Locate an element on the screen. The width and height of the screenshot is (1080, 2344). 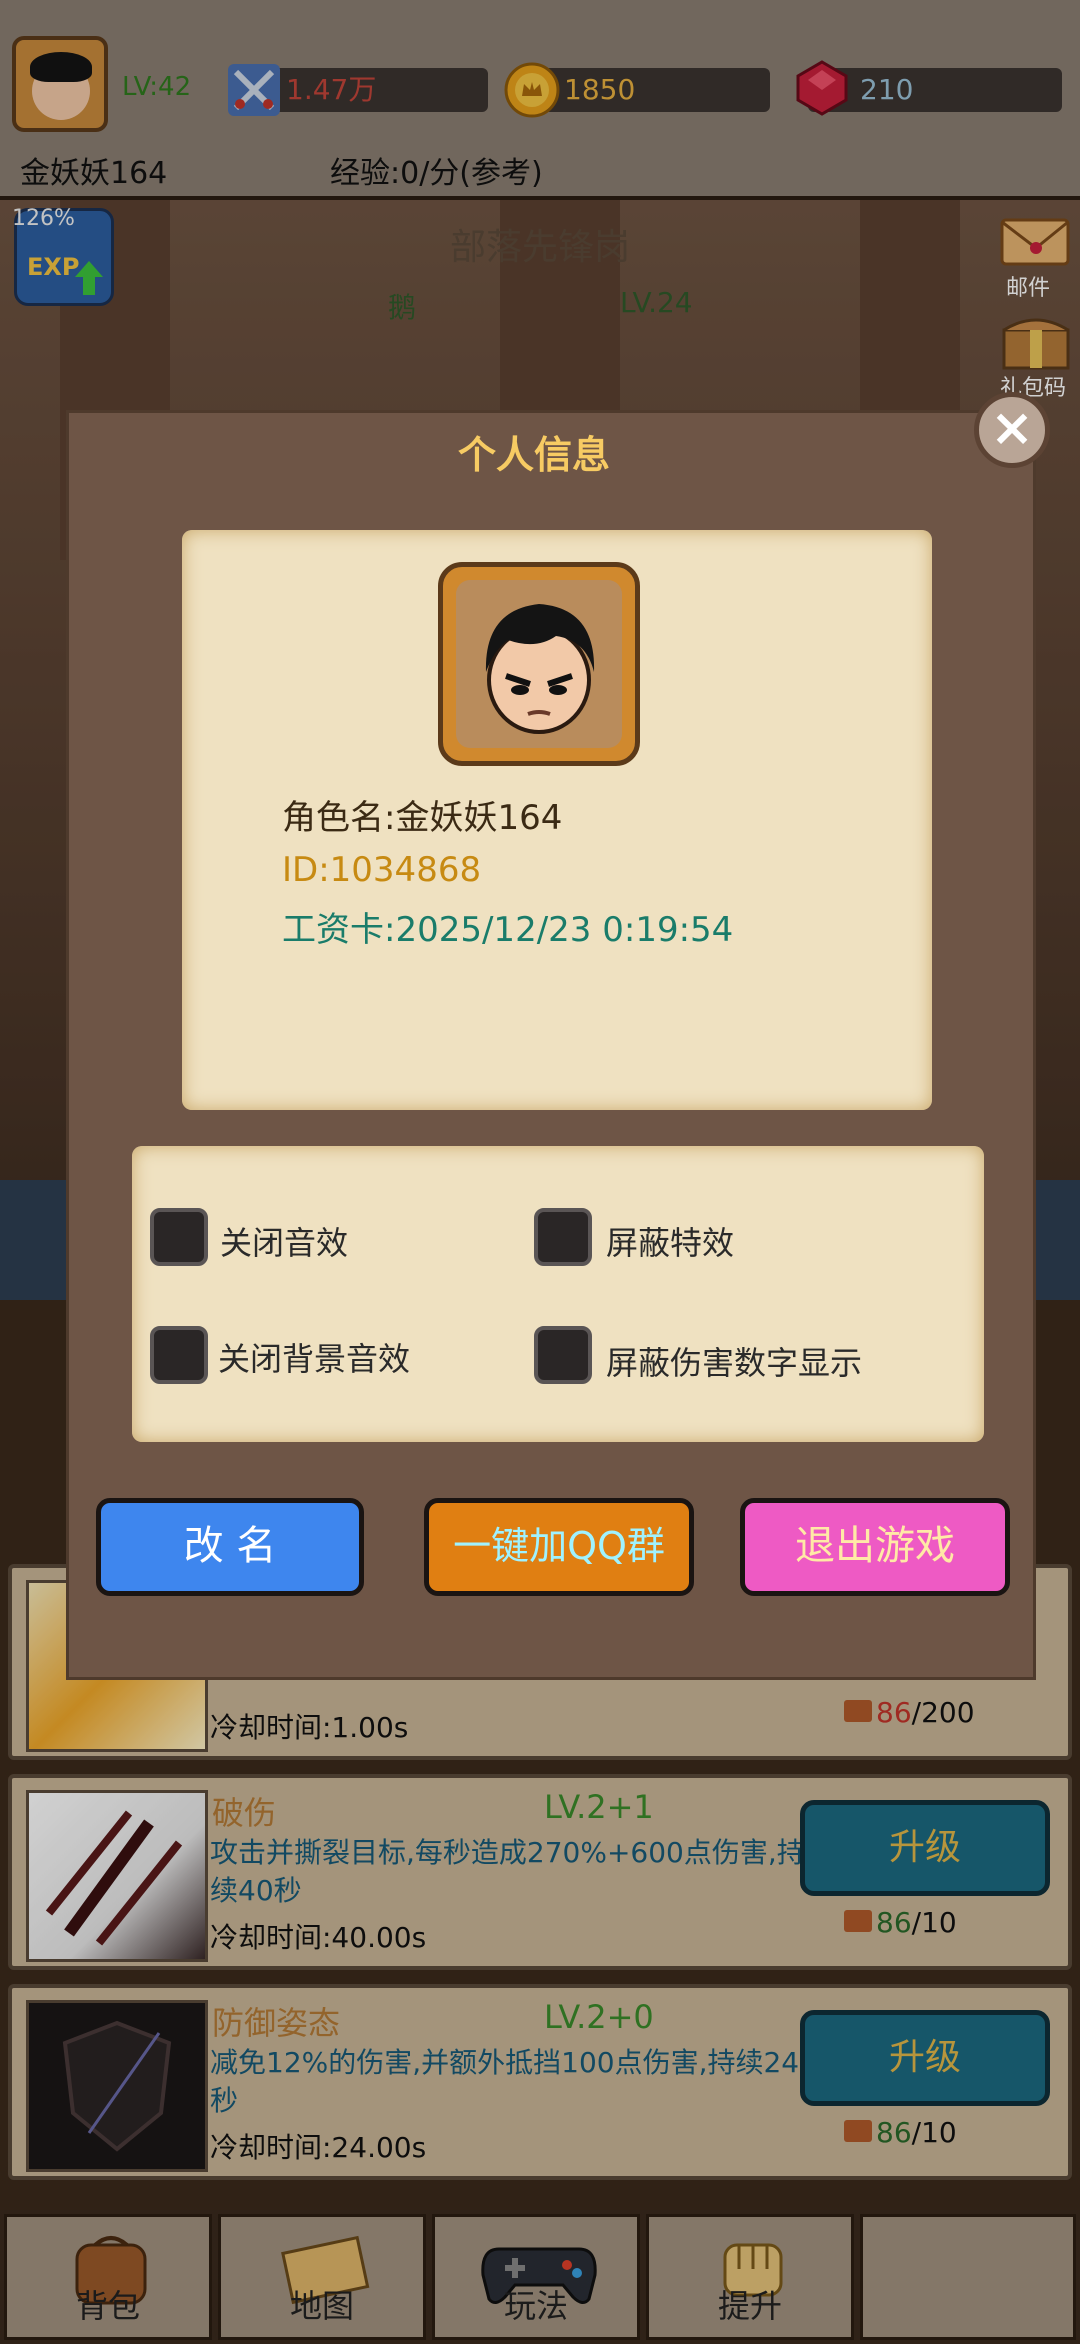
rename-button: 改 名 is located at coordinates (230, 1547).